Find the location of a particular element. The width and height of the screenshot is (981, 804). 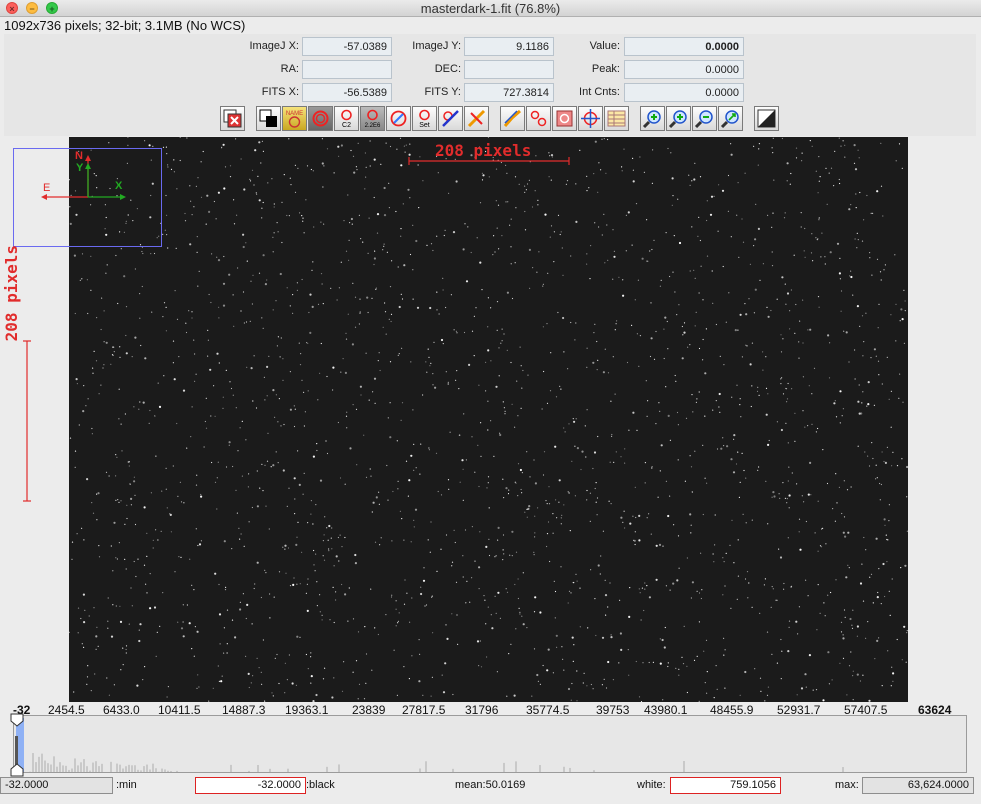

int-cnts-label: Int Cnts: is located at coordinates (599, 92).